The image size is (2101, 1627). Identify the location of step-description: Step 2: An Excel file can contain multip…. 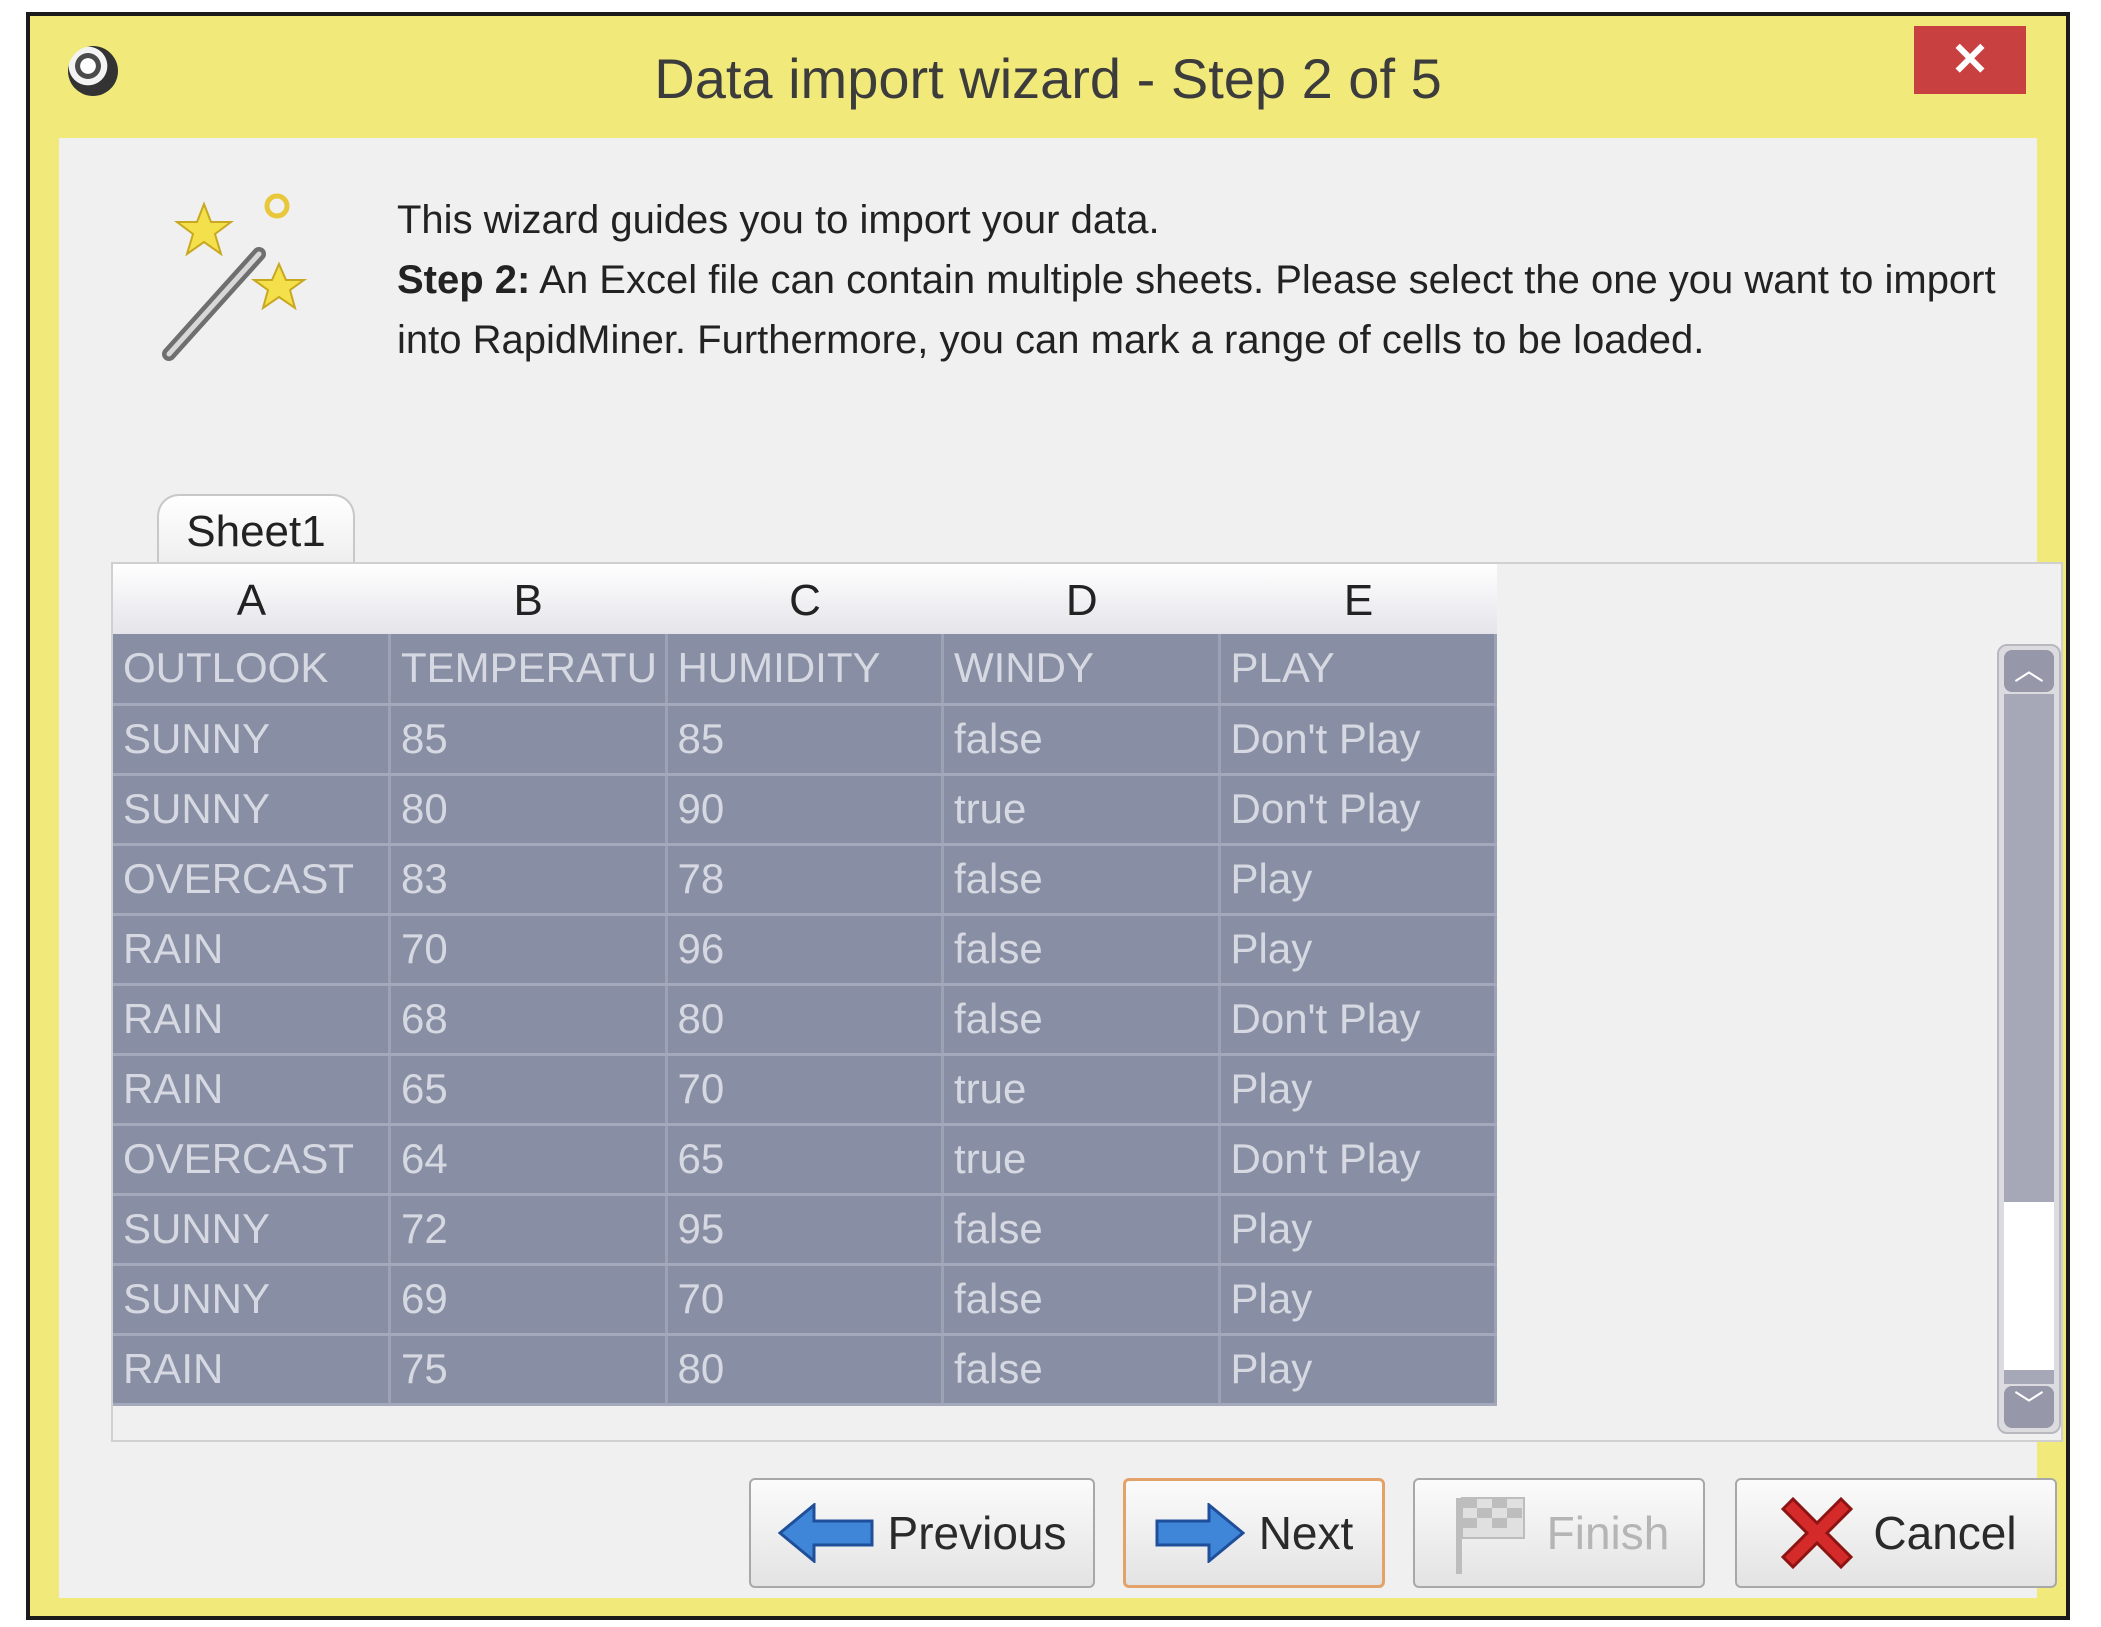
(1207, 310).